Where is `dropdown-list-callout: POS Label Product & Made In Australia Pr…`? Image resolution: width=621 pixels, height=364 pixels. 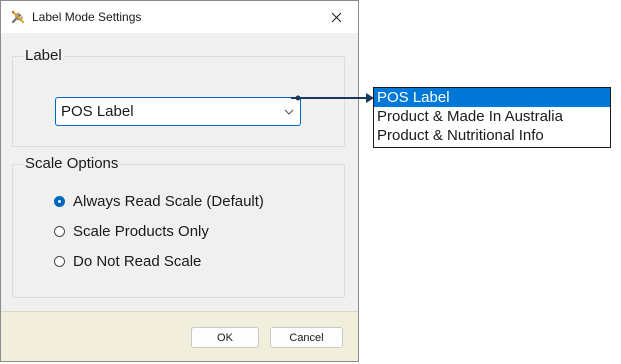 dropdown-list-callout: POS Label Product & Made In Australia Pr… is located at coordinates (492, 117).